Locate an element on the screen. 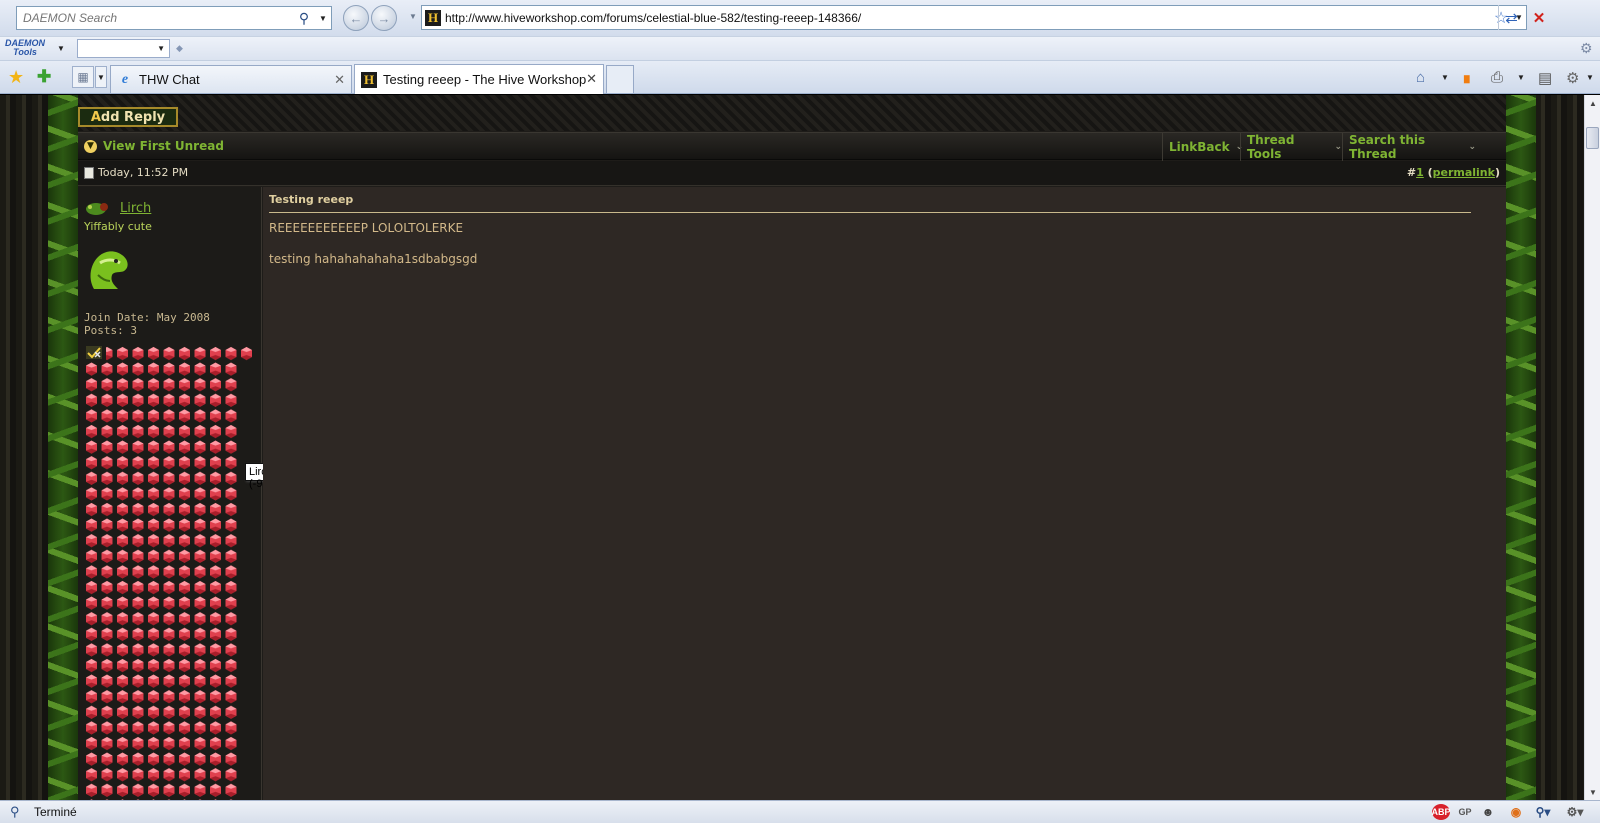 Image resolution: width=1600 pixels, height=823 pixels. tab-thw-chat: e THW Chat ✕ is located at coordinates (231, 79).